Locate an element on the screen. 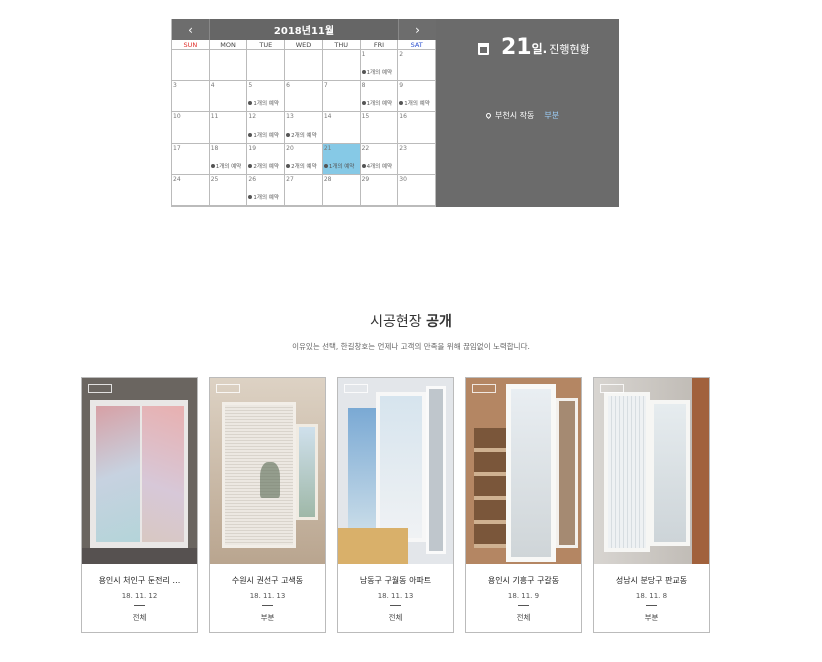 The width and height of the screenshot is (822, 662). calendar-day-cell: 1 1개의 예약 is located at coordinates (379, 66).